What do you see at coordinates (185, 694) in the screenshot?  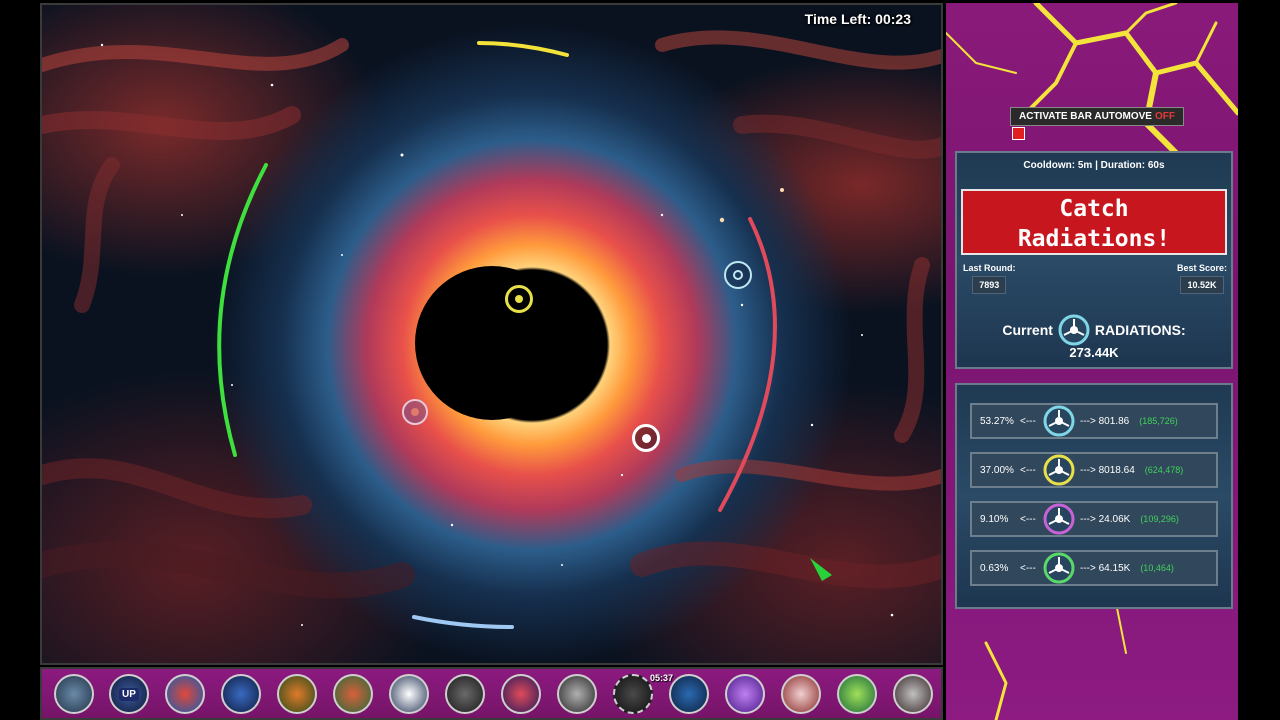 I see `gem-orb-icon` at bounding box center [185, 694].